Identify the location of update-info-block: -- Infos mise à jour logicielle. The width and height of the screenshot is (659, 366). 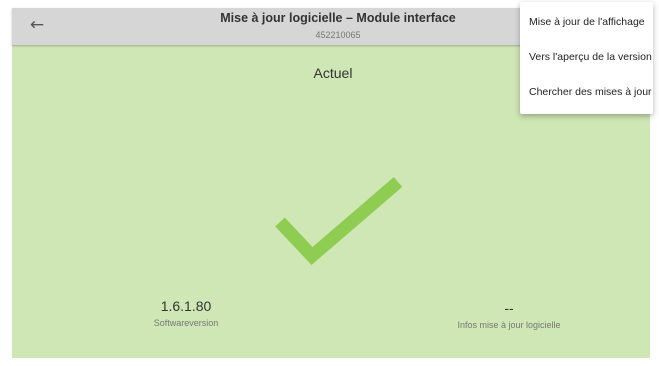
(509, 314).